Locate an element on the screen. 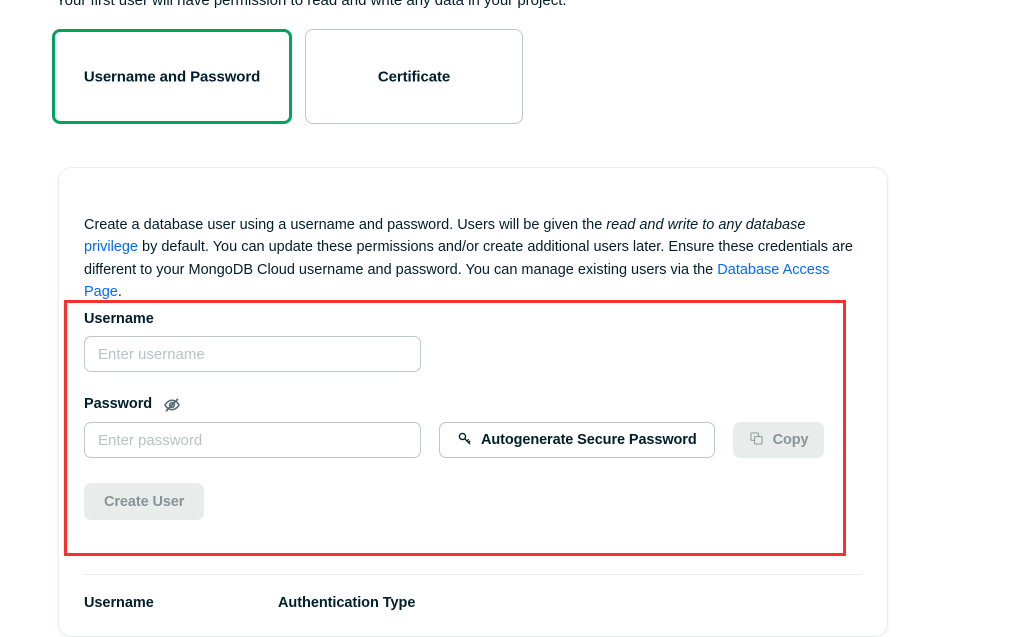 This screenshot has width=1019, height=637. username-label-text: Username is located at coordinates (119, 319).